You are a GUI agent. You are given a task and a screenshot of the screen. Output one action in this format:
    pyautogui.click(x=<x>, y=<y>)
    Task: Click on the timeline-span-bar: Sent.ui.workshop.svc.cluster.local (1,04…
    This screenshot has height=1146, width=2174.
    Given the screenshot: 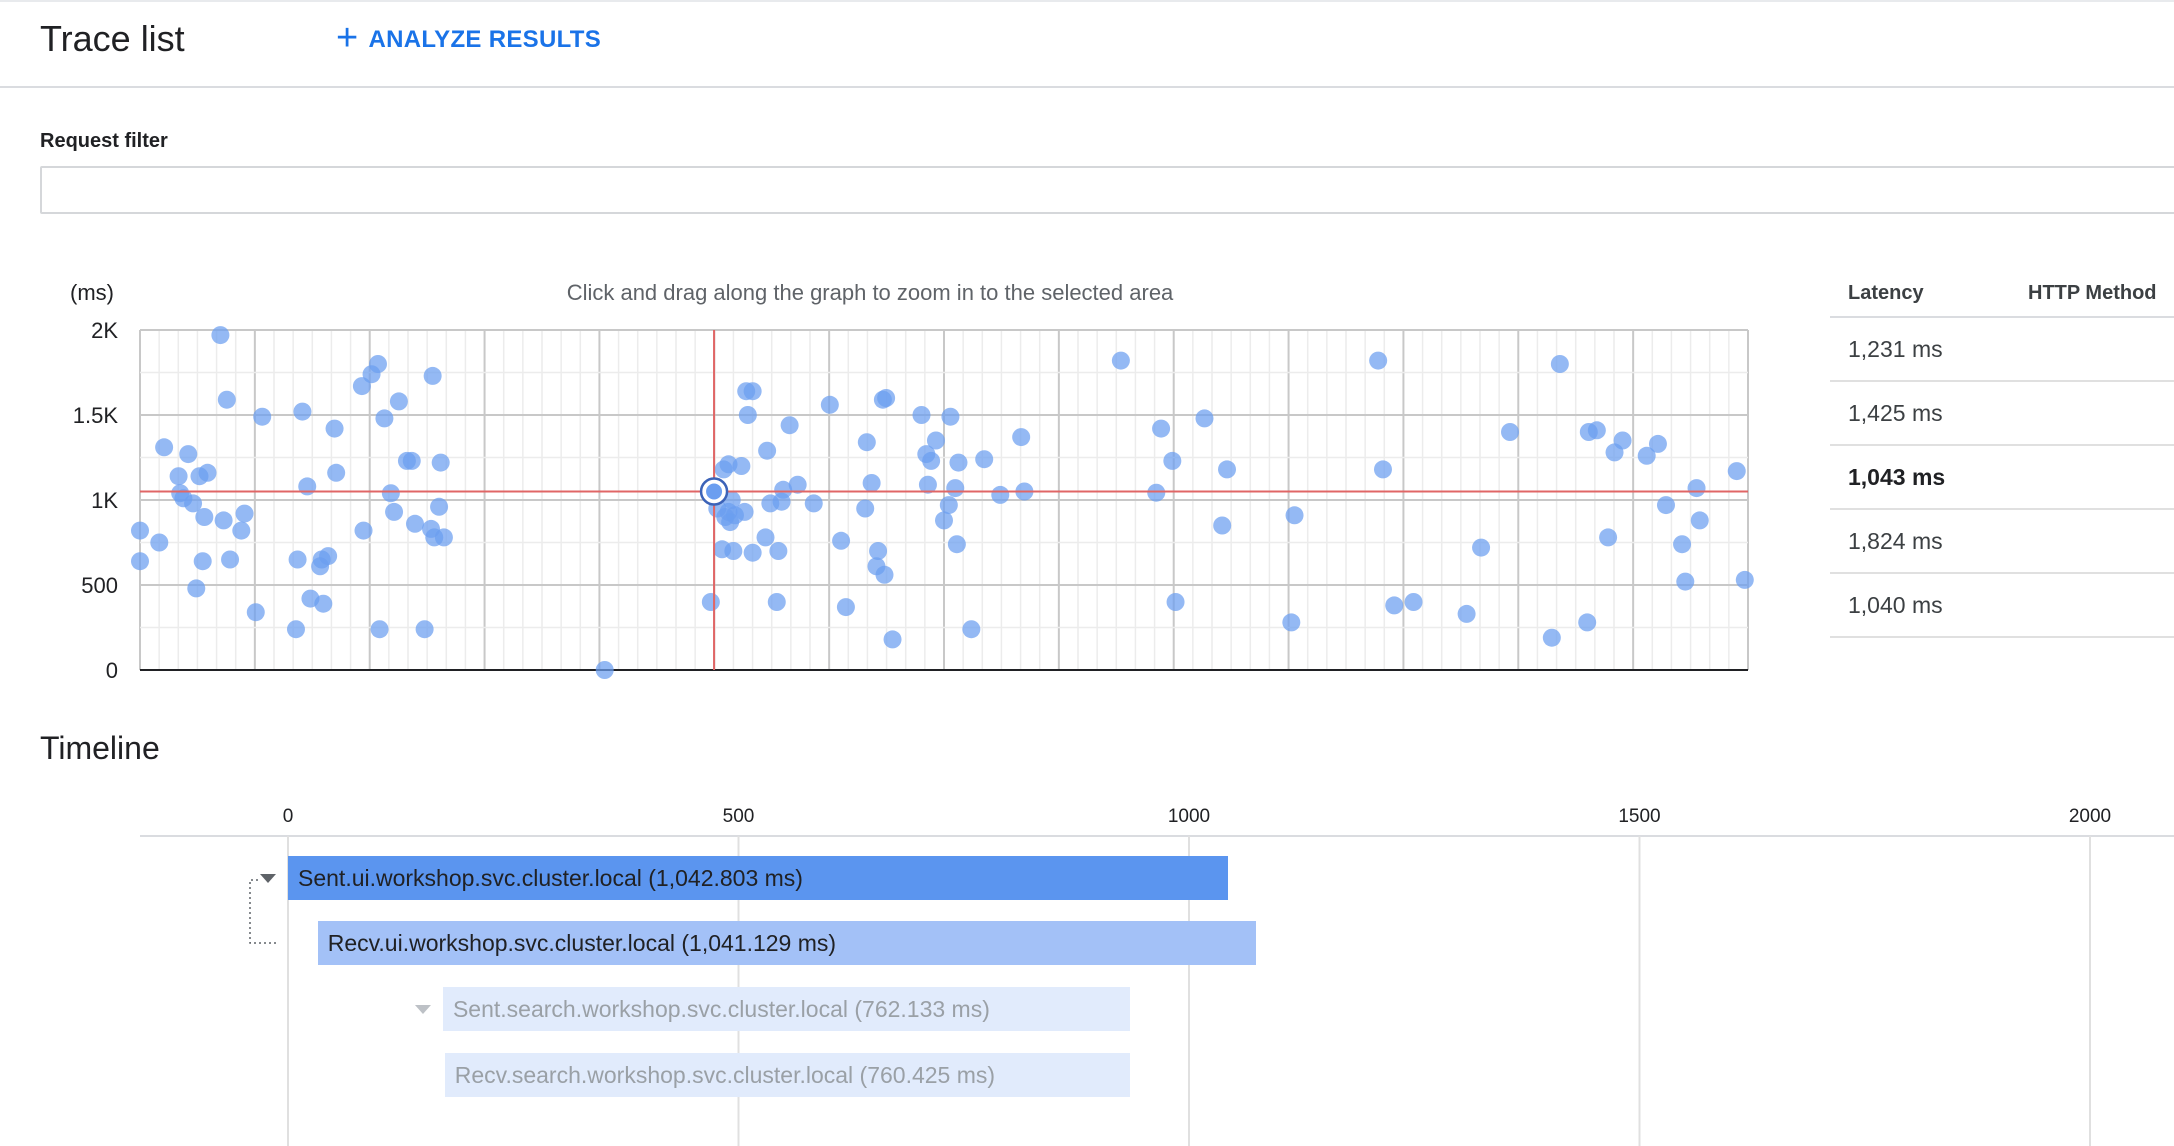 What is the action you would take?
    pyautogui.click(x=758, y=878)
    